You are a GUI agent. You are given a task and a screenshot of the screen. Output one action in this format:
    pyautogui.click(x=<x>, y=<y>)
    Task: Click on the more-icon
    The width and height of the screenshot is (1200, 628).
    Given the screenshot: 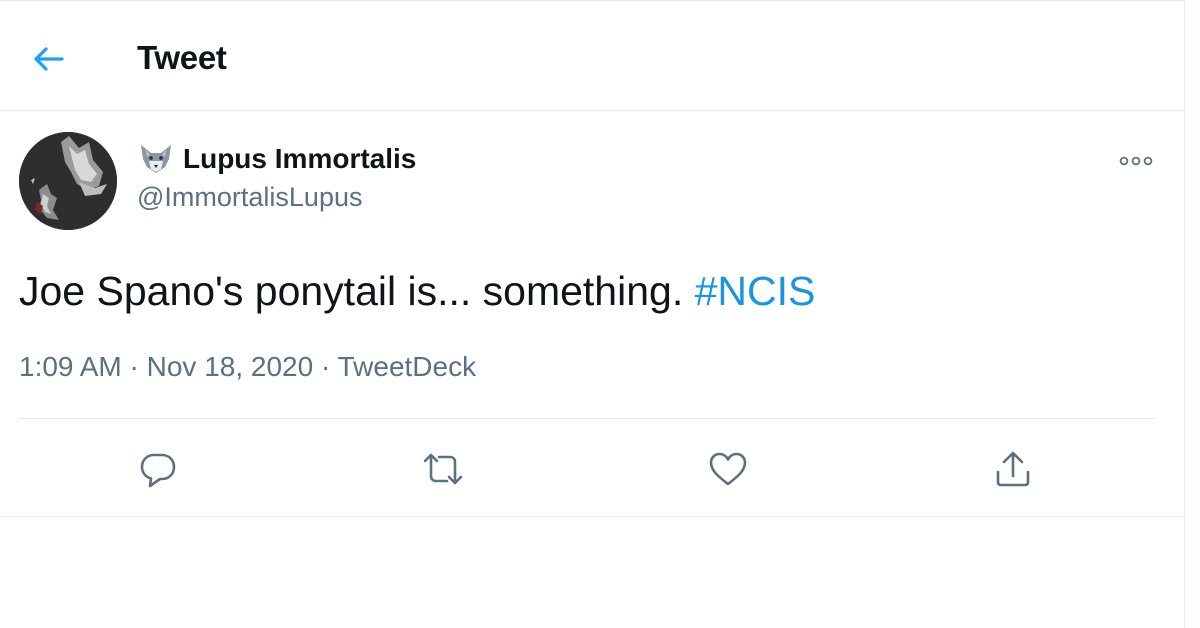 What is the action you would take?
    pyautogui.click(x=1136, y=161)
    